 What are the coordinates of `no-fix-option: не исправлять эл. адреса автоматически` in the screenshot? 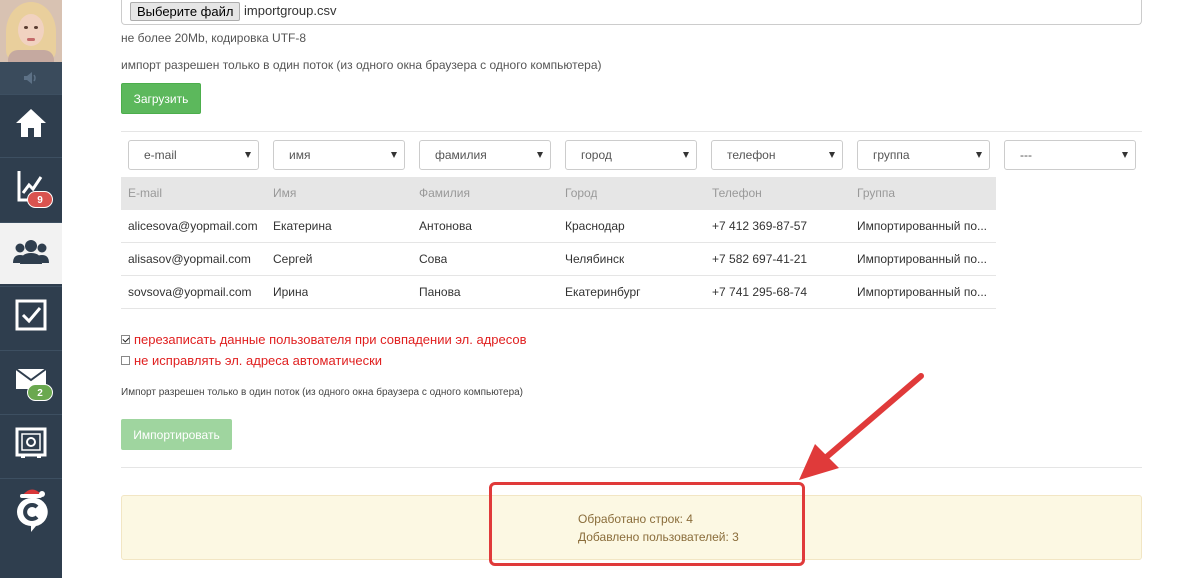 It's located at (251, 360).